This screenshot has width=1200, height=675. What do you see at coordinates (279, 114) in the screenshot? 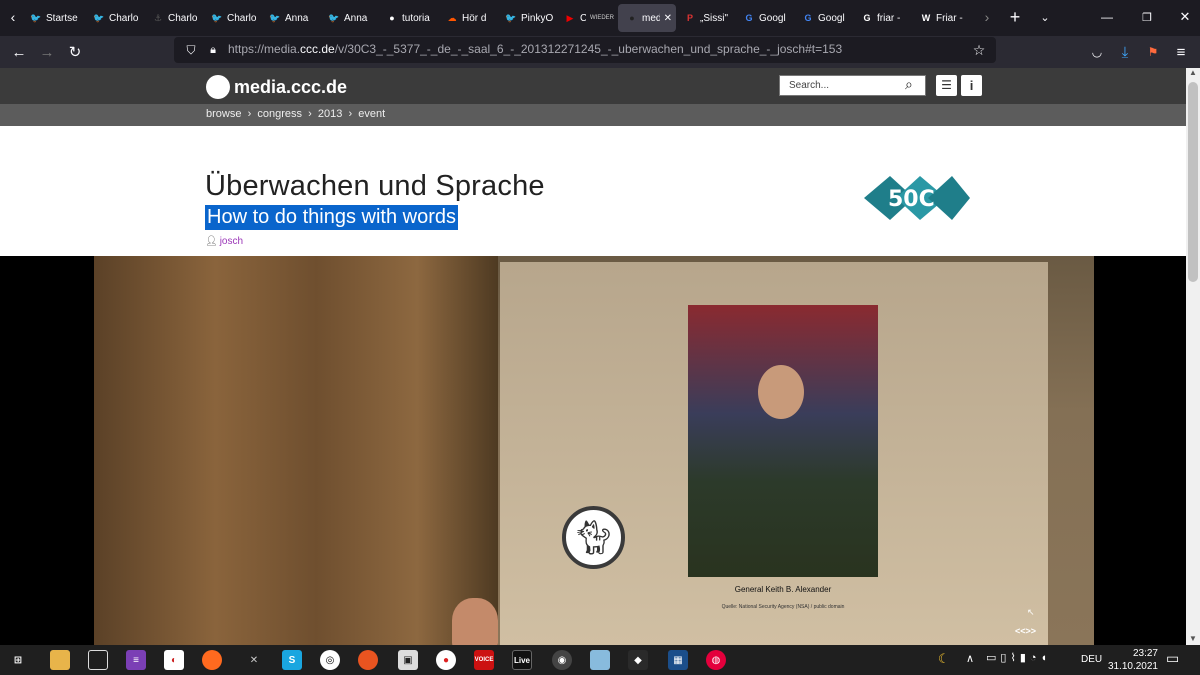
I see `breadcrumb-item: congress` at bounding box center [279, 114].